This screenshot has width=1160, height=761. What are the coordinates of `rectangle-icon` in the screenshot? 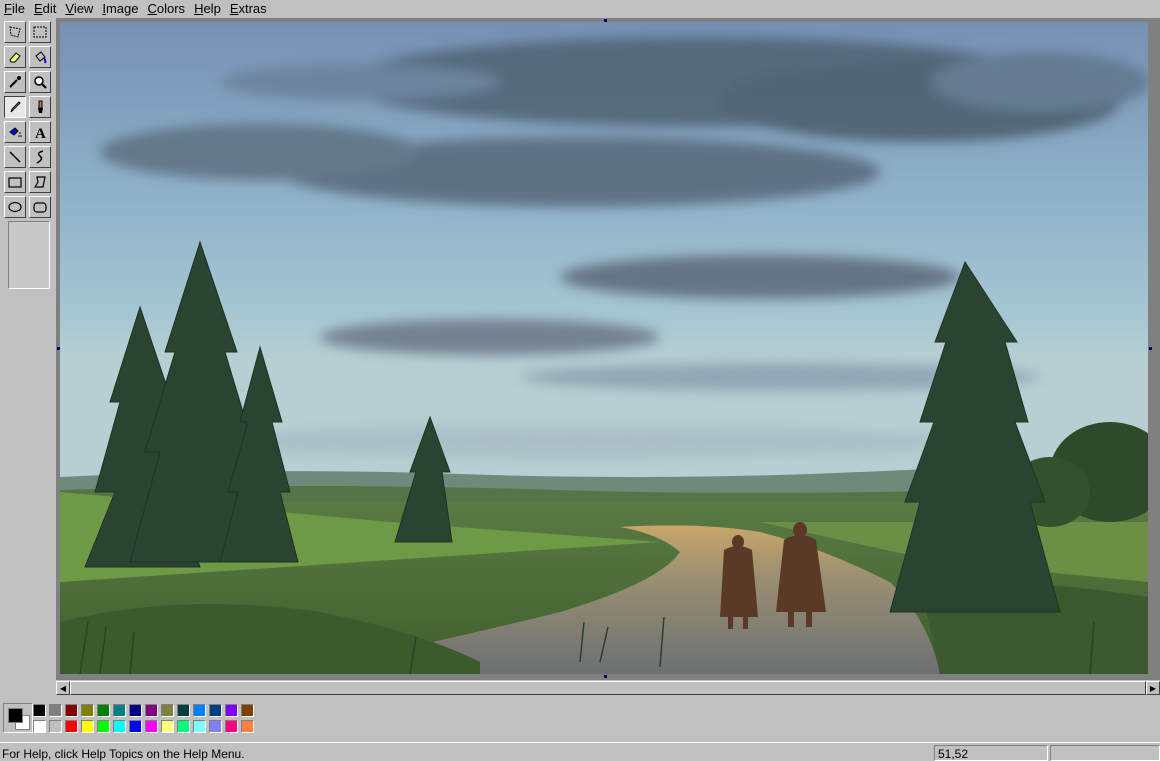 It's located at (15, 182).